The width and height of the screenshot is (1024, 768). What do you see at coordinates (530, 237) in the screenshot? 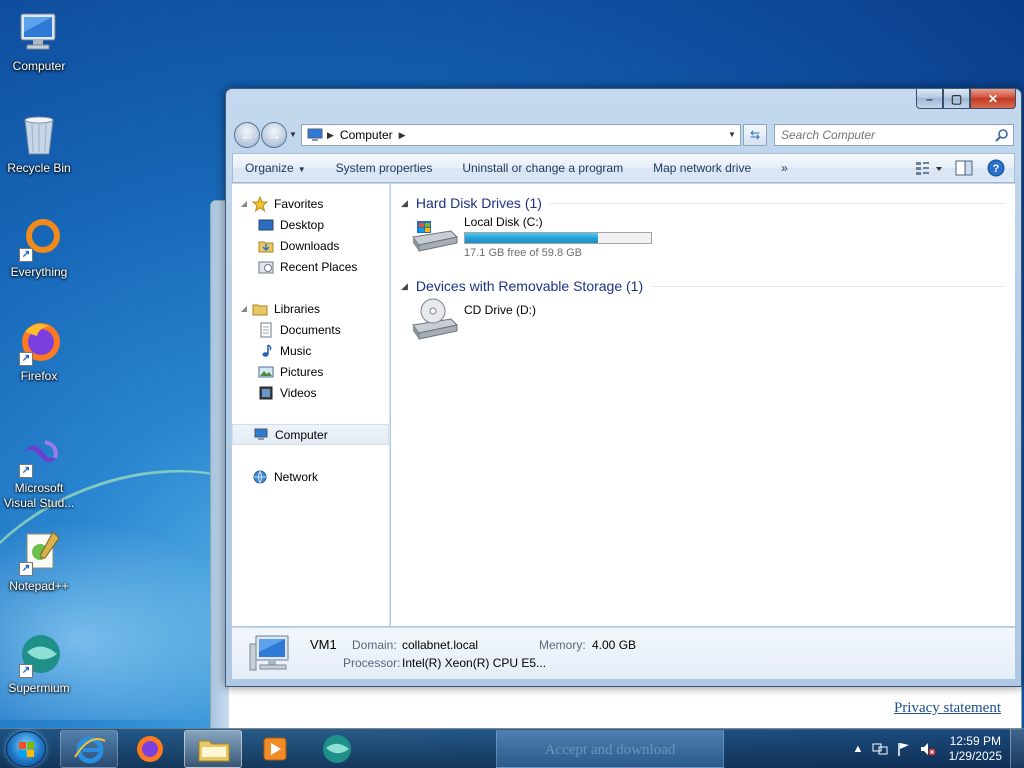
I see `drive-local-disk-c: Local Disk (C:) 17.1 GB free of 59.8 GB` at bounding box center [530, 237].